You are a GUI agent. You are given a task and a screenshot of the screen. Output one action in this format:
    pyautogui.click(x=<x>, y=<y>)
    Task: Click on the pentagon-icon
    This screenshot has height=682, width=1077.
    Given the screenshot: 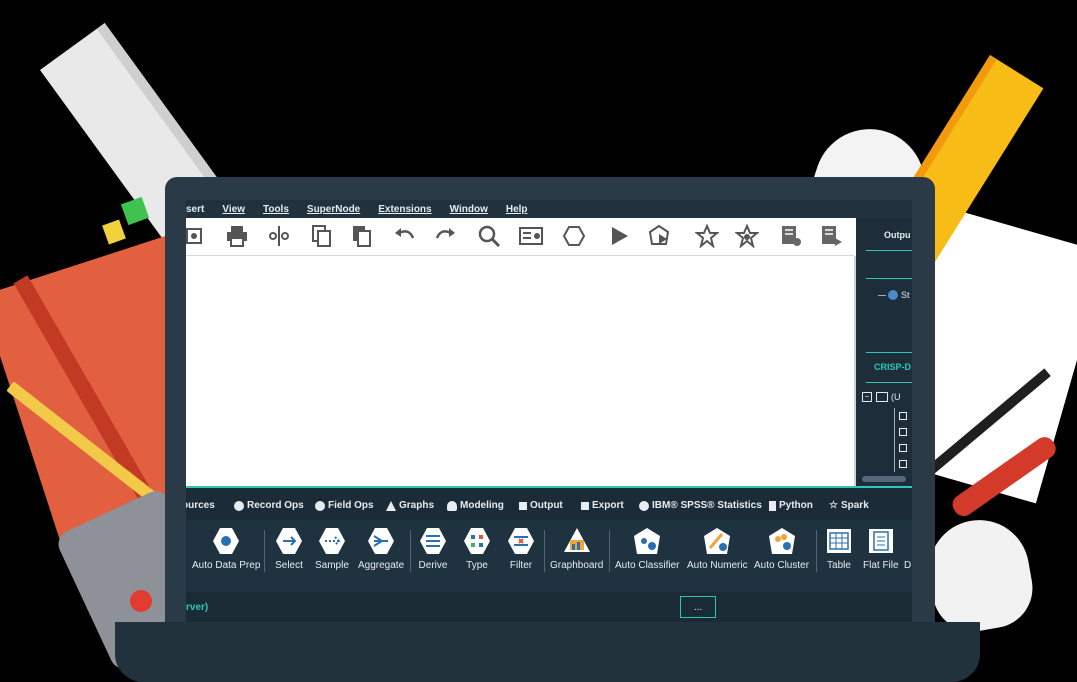 What is the action you would take?
    pyautogui.click(x=452, y=505)
    